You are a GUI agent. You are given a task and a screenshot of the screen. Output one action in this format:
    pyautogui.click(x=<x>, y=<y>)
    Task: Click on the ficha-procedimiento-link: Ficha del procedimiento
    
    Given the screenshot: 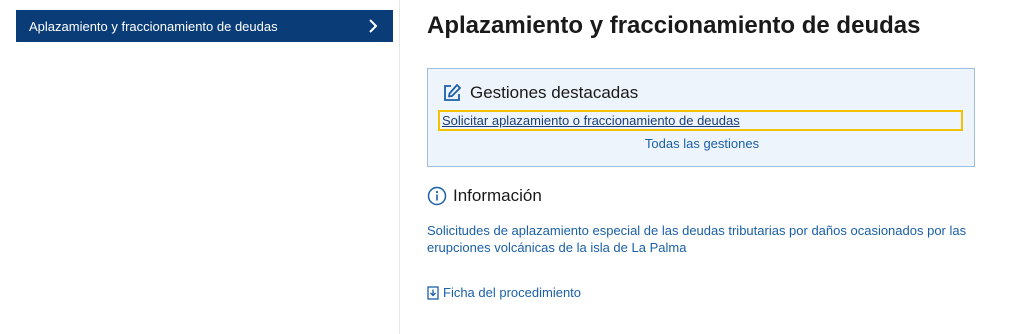 What is the action you would take?
    pyautogui.click(x=504, y=292)
    